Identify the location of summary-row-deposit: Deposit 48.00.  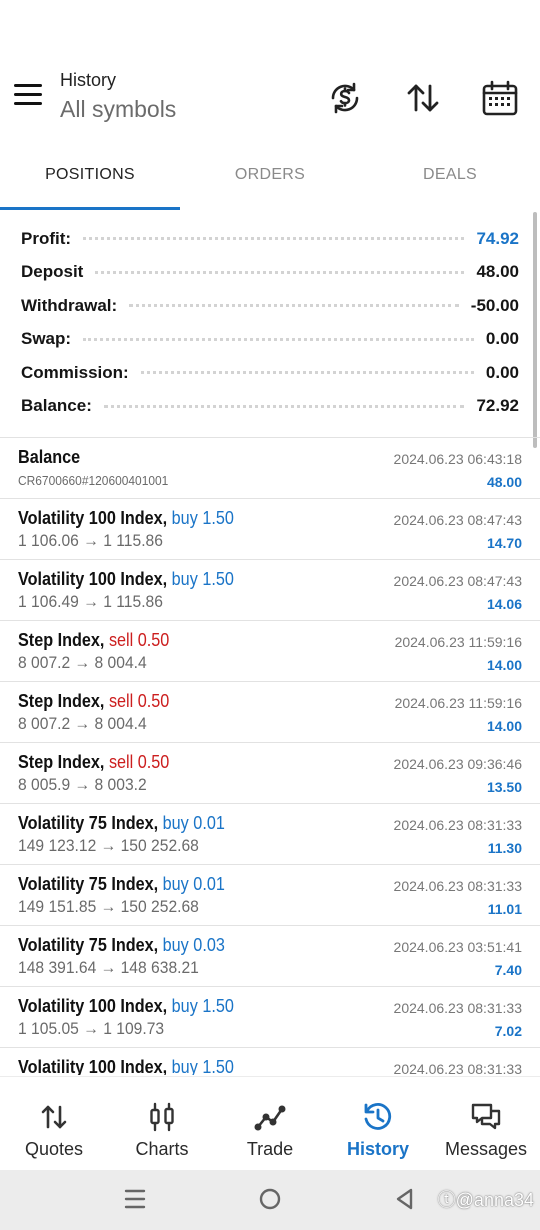
(270, 273).